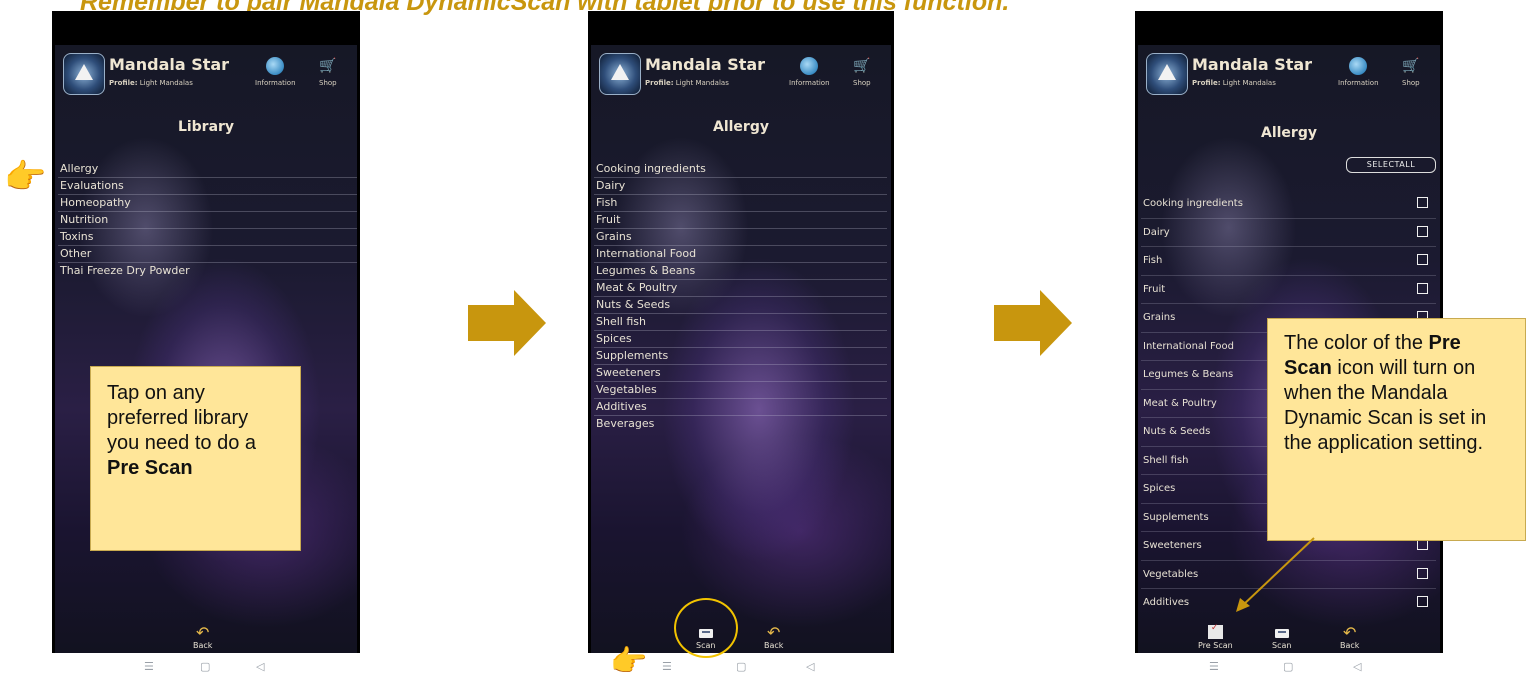  What do you see at coordinates (740, 271) in the screenshot?
I see `list-item: Legumes & Beans` at bounding box center [740, 271].